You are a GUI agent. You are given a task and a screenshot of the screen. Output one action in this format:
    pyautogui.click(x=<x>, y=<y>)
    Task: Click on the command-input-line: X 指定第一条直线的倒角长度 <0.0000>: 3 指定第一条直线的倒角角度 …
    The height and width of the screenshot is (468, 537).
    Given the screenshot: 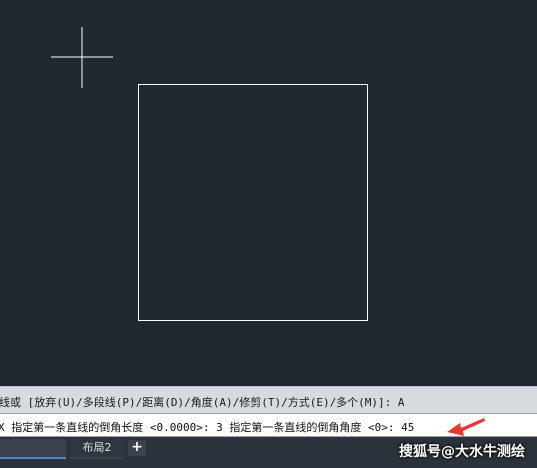 What is the action you would take?
    pyautogui.click(x=268, y=425)
    